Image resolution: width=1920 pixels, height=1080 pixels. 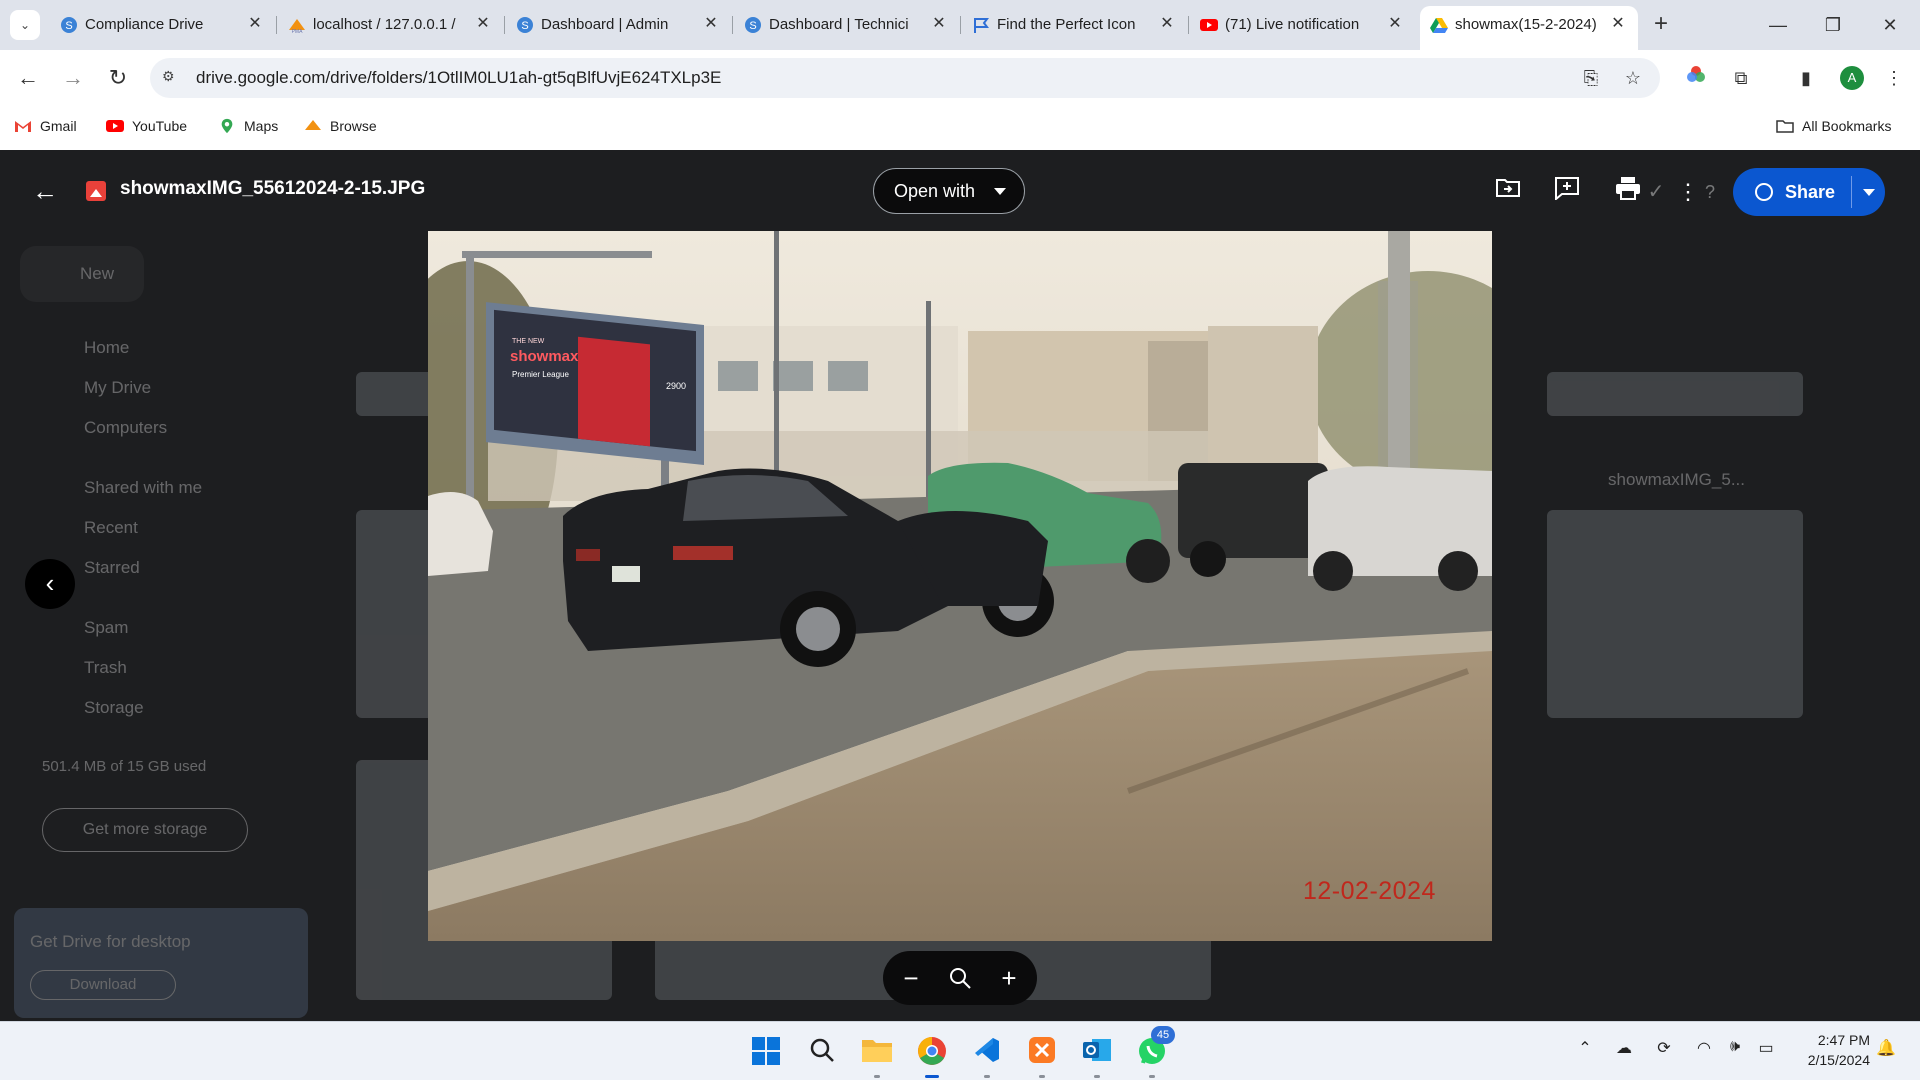 I want to click on previous-file-chevron-icon: ‹, so click(x=50, y=584).